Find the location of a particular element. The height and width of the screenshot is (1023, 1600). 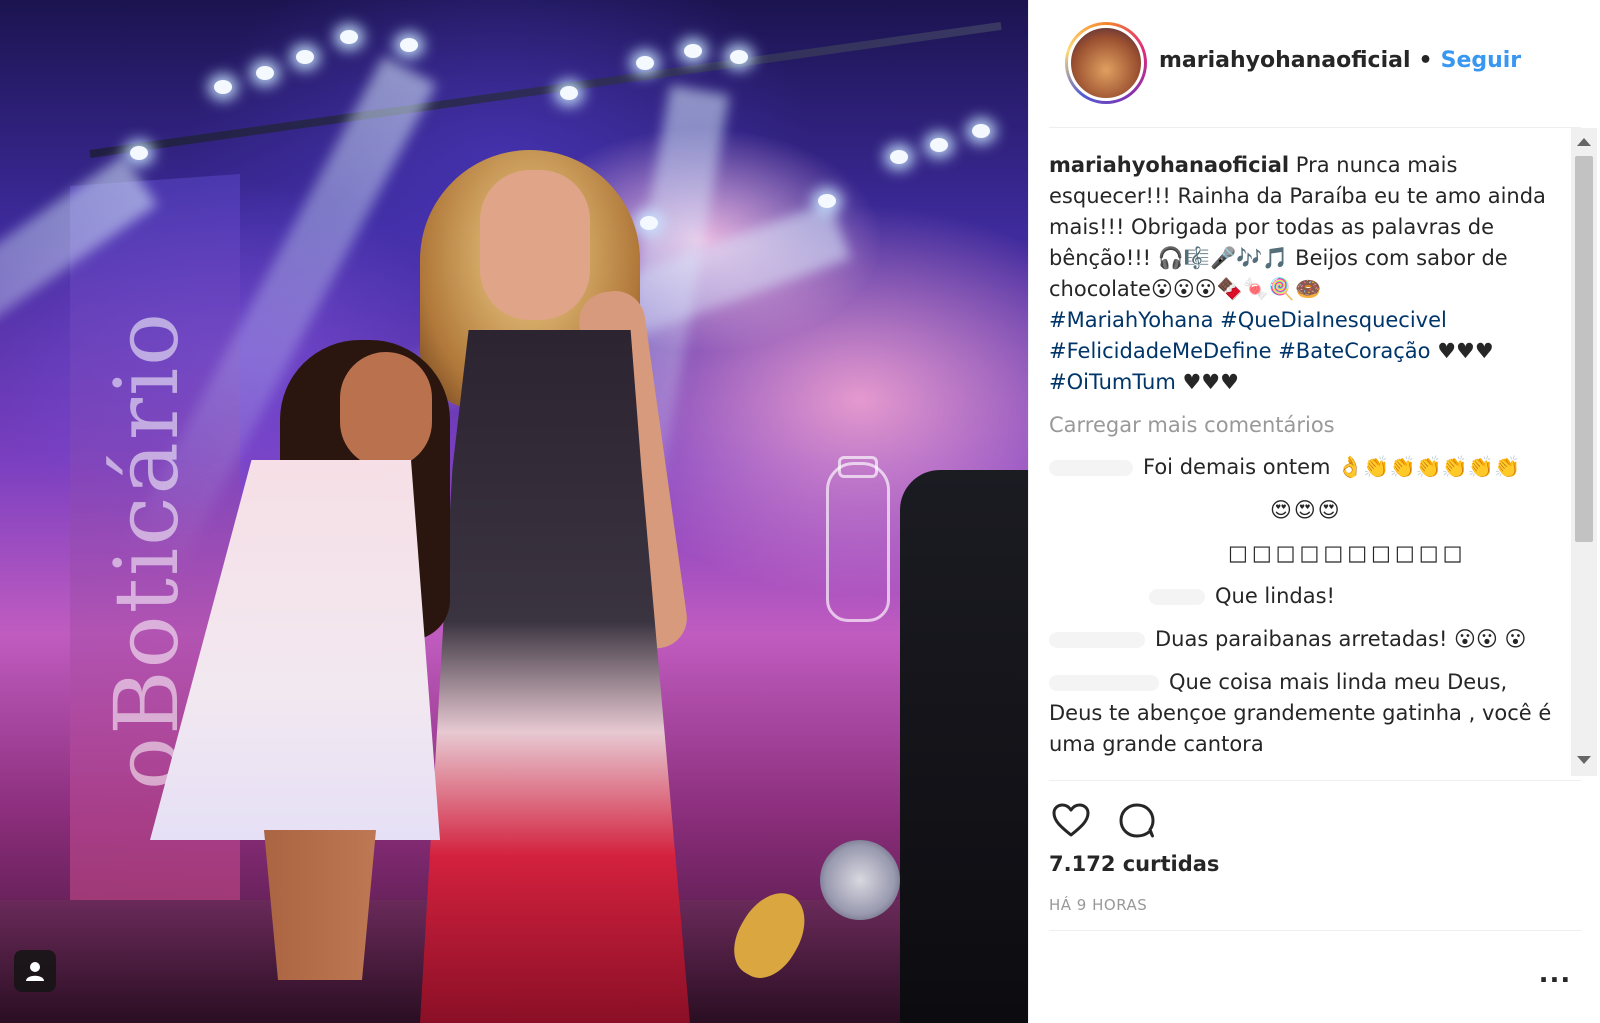

comment-item: □□□□□□□□□□ is located at coordinates (1303, 553).